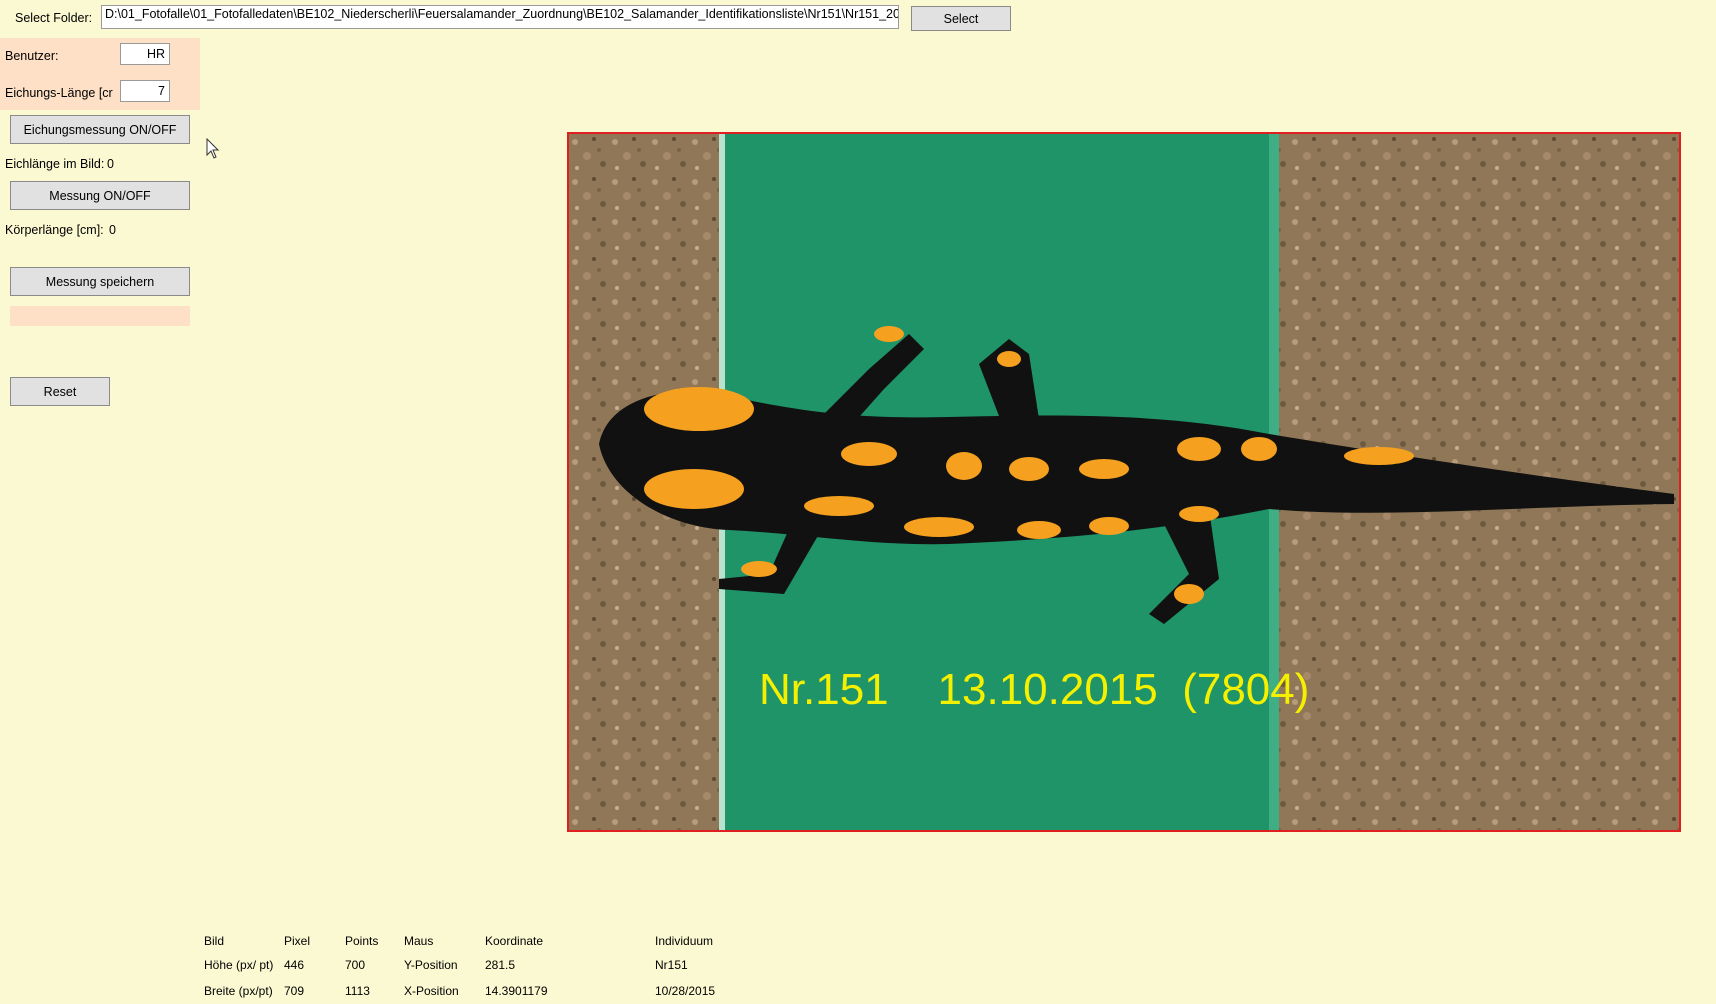 The width and height of the screenshot is (1716, 1004). I want to click on header-pixel: Pixel, so click(297, 941).